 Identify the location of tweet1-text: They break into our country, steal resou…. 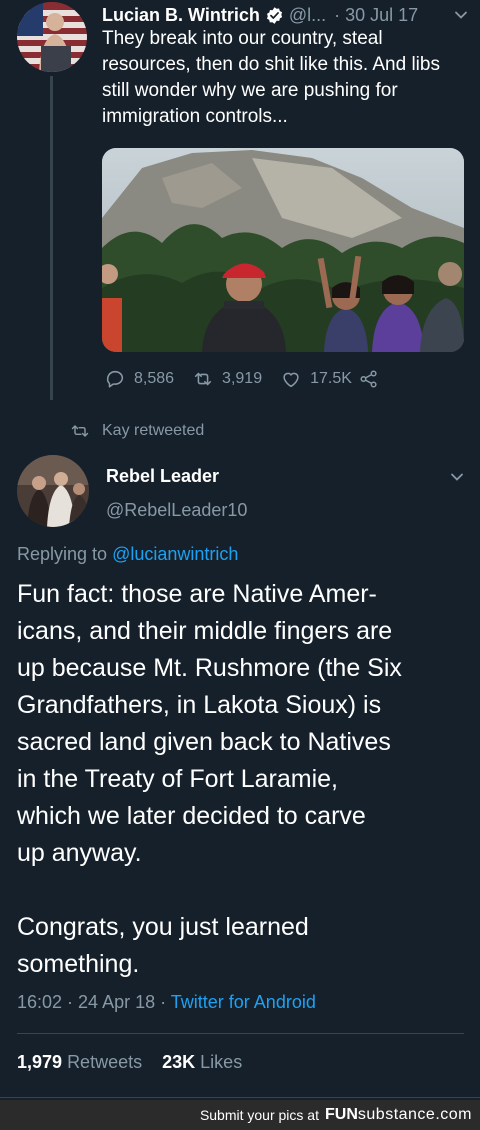
(271, 77).